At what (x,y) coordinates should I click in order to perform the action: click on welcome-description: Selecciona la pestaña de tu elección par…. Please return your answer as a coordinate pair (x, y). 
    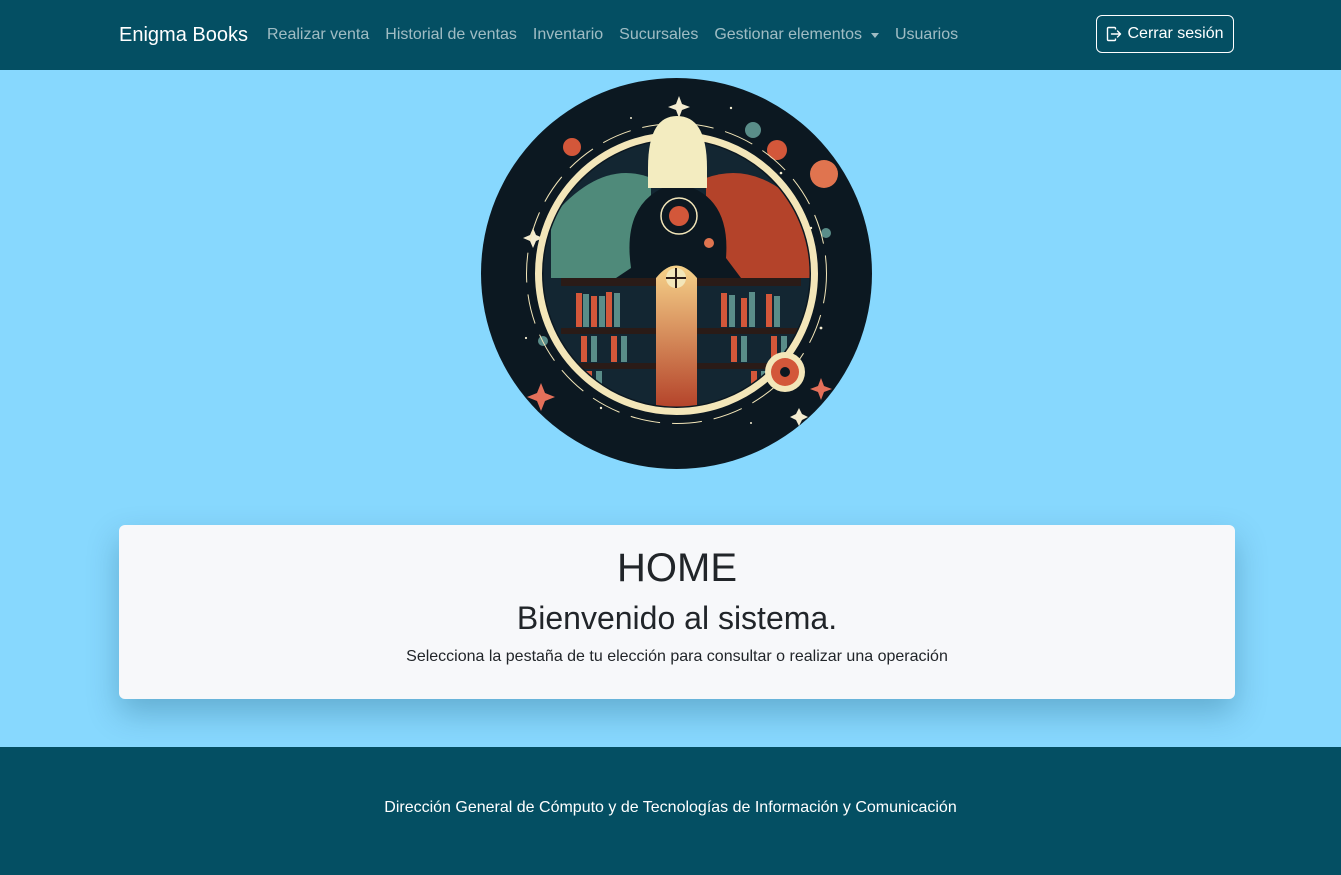
    Looking at the image, I should click on (677, 656).